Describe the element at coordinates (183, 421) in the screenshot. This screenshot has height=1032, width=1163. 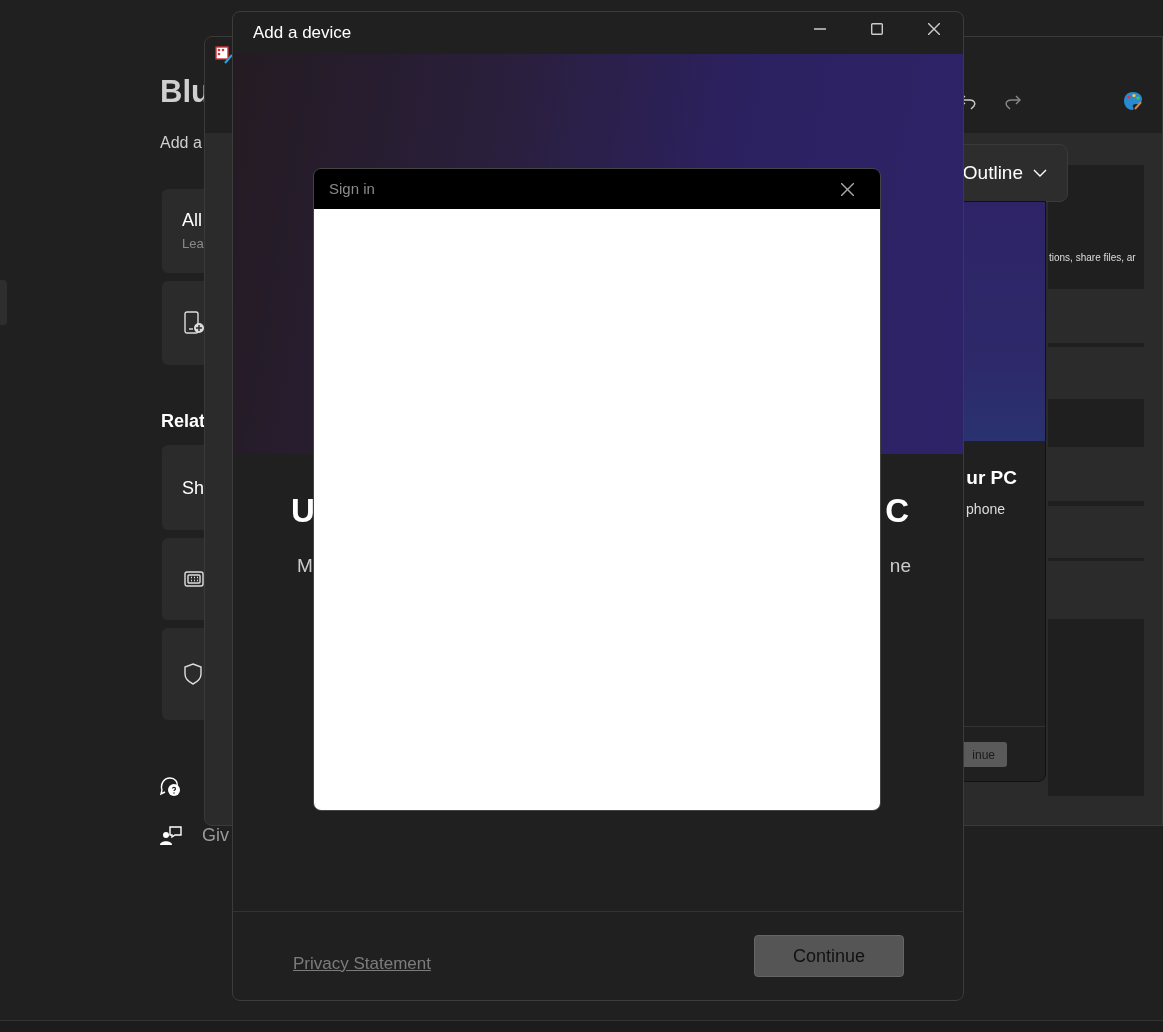
I see `section-heading: Relat` at that location.